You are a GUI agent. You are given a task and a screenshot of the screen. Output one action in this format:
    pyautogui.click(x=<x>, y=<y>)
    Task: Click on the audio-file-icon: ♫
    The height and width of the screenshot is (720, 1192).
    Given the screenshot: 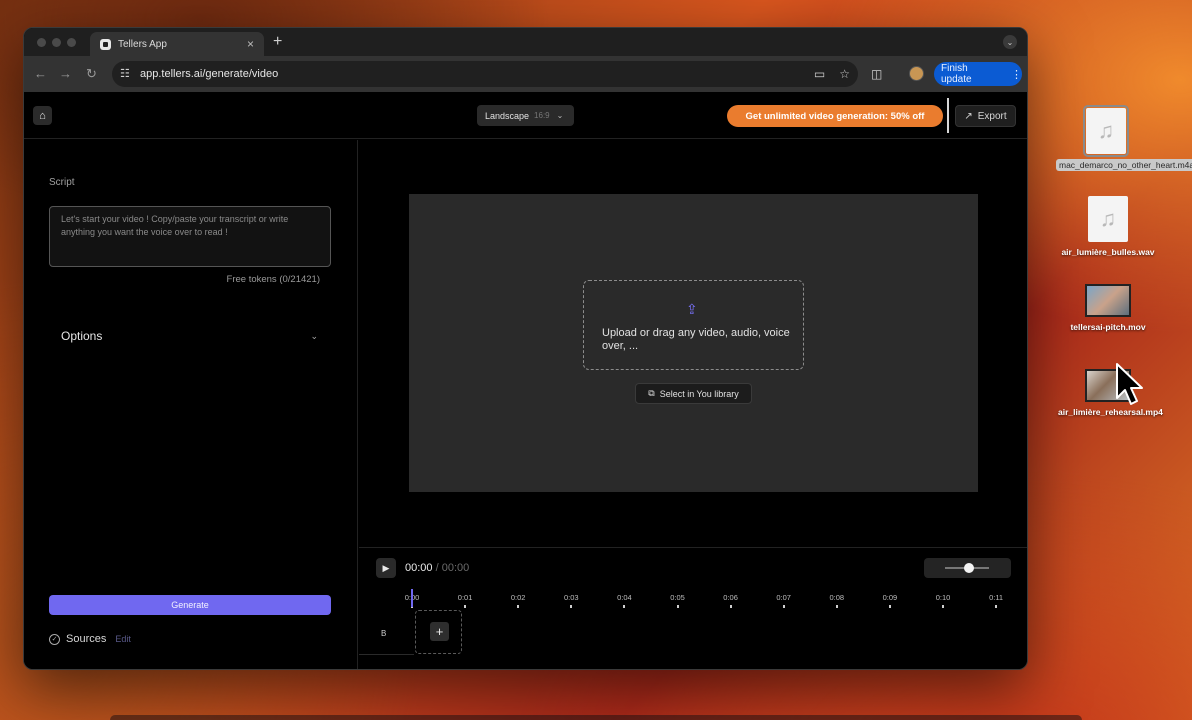 What is the action you would take?
    pyautogui.click(x=1108, y=219)
    